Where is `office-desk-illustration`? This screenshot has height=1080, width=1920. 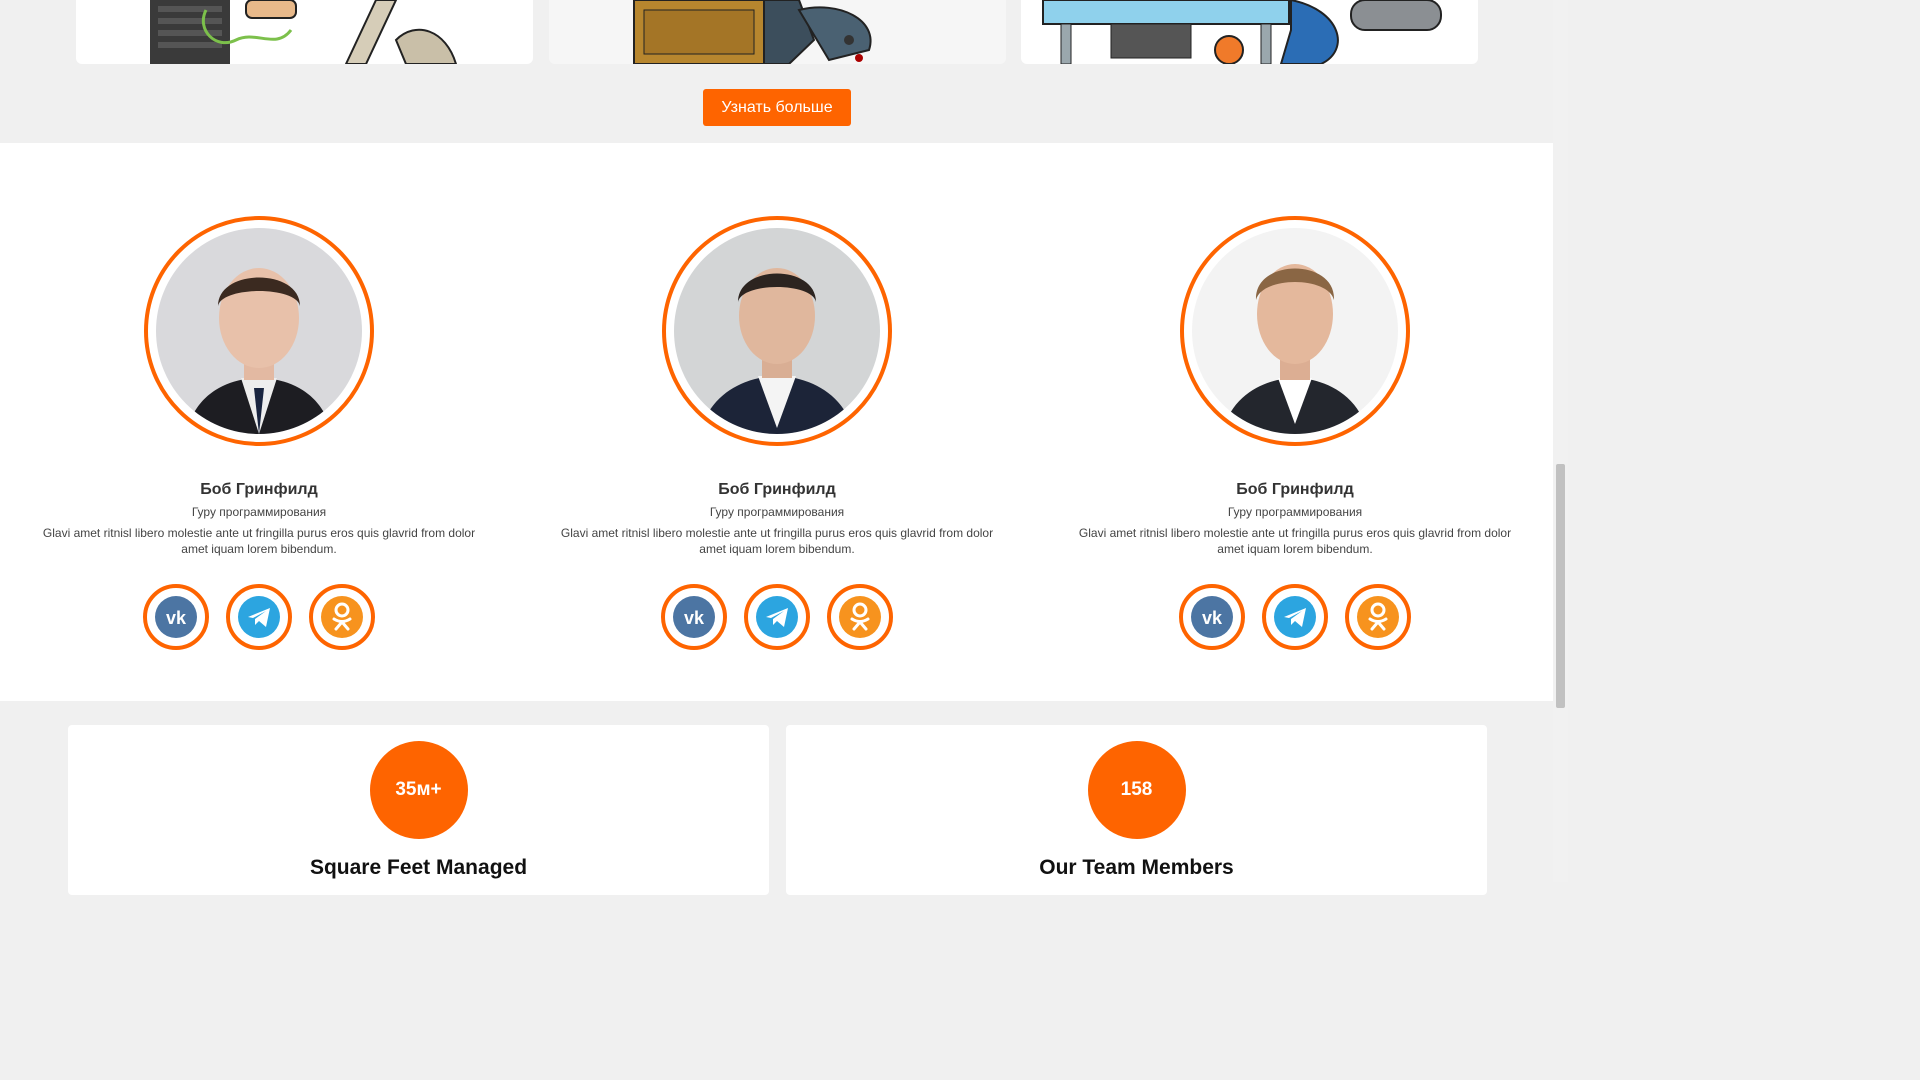
office-desk-illustration is located at coordinates (1242, 32).